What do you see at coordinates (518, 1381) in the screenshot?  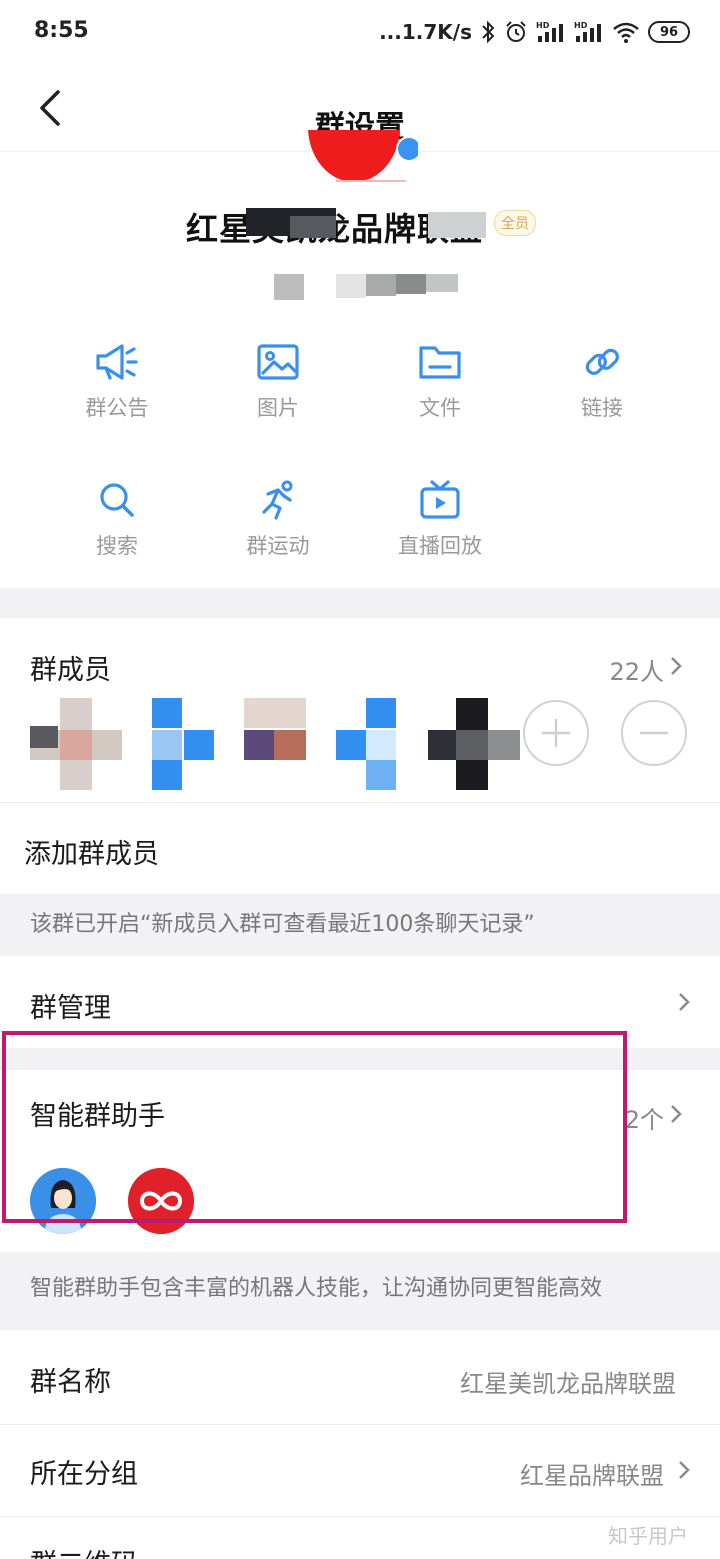 I see `group-name-value: 红星美凯龙品牌联盟` at bounding box center [518, 1381].